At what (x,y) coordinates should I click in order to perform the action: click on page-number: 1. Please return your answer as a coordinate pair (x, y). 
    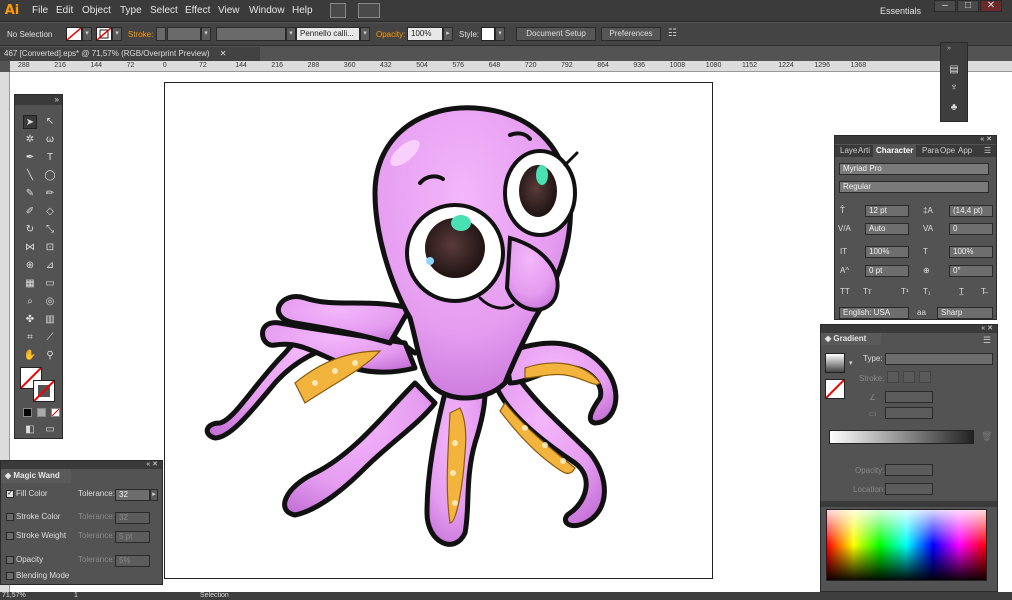
    Looking at the image, I should click on (76, 596).